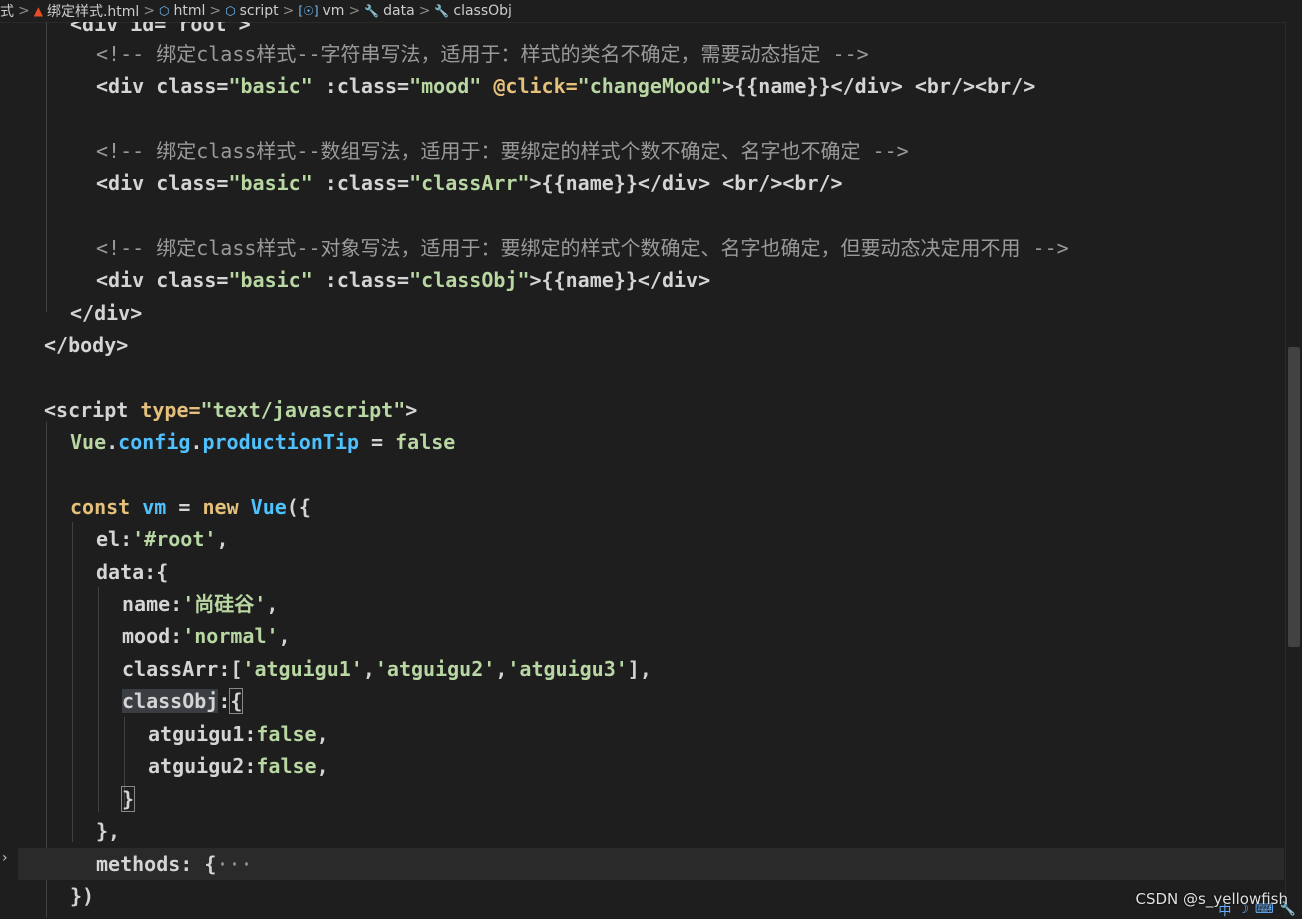 Image resolution: width=1302 pixels, height=919 pixels. I want to click on code-line: classObj:{, so click(183, 701).